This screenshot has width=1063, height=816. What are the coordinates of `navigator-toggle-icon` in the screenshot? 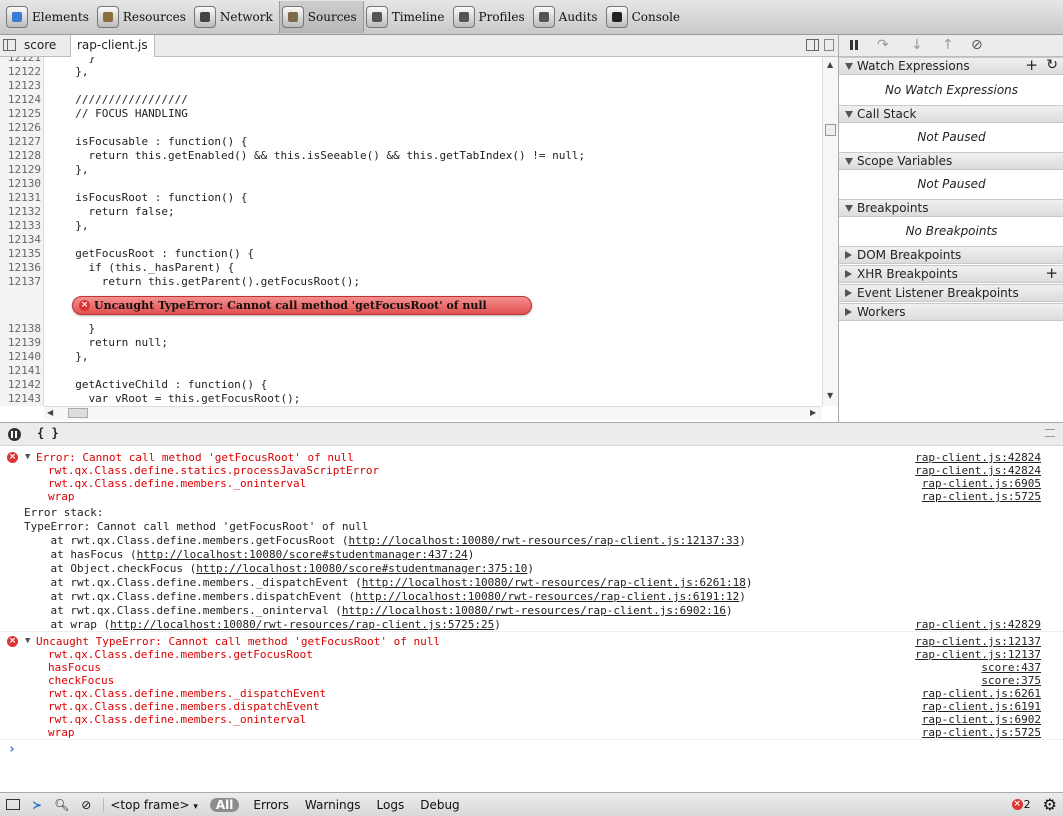 It's located at (9, 45).